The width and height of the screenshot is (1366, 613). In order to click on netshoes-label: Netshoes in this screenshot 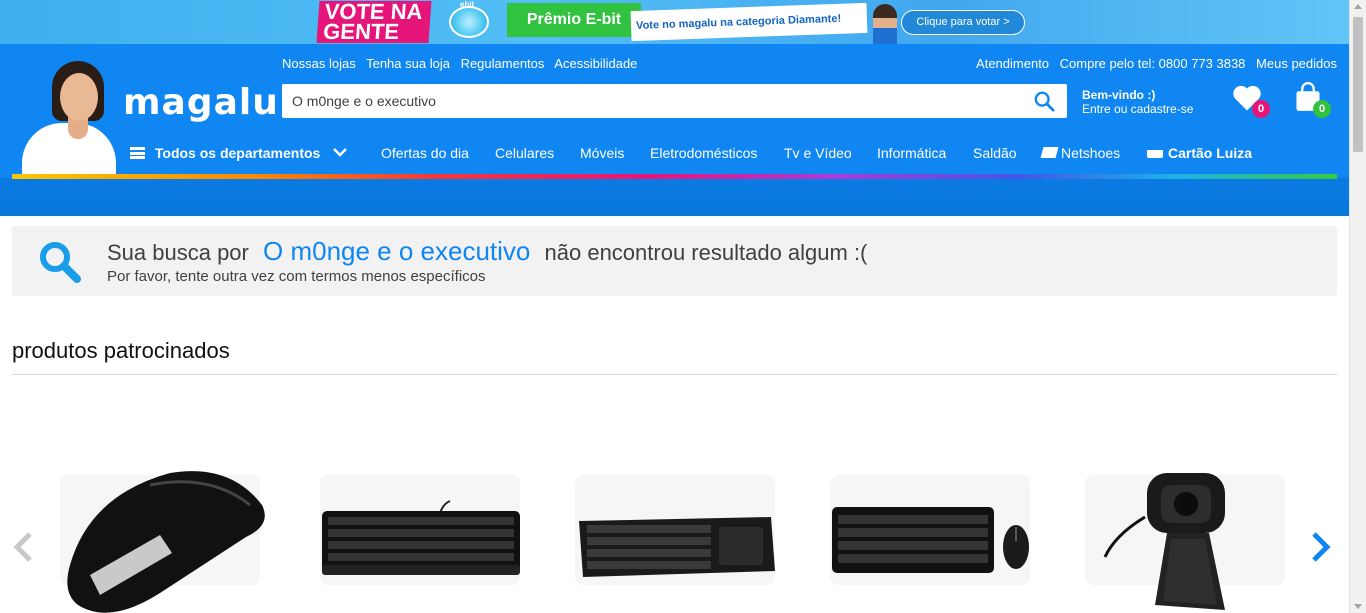, I will do `click(1091, 153)`.